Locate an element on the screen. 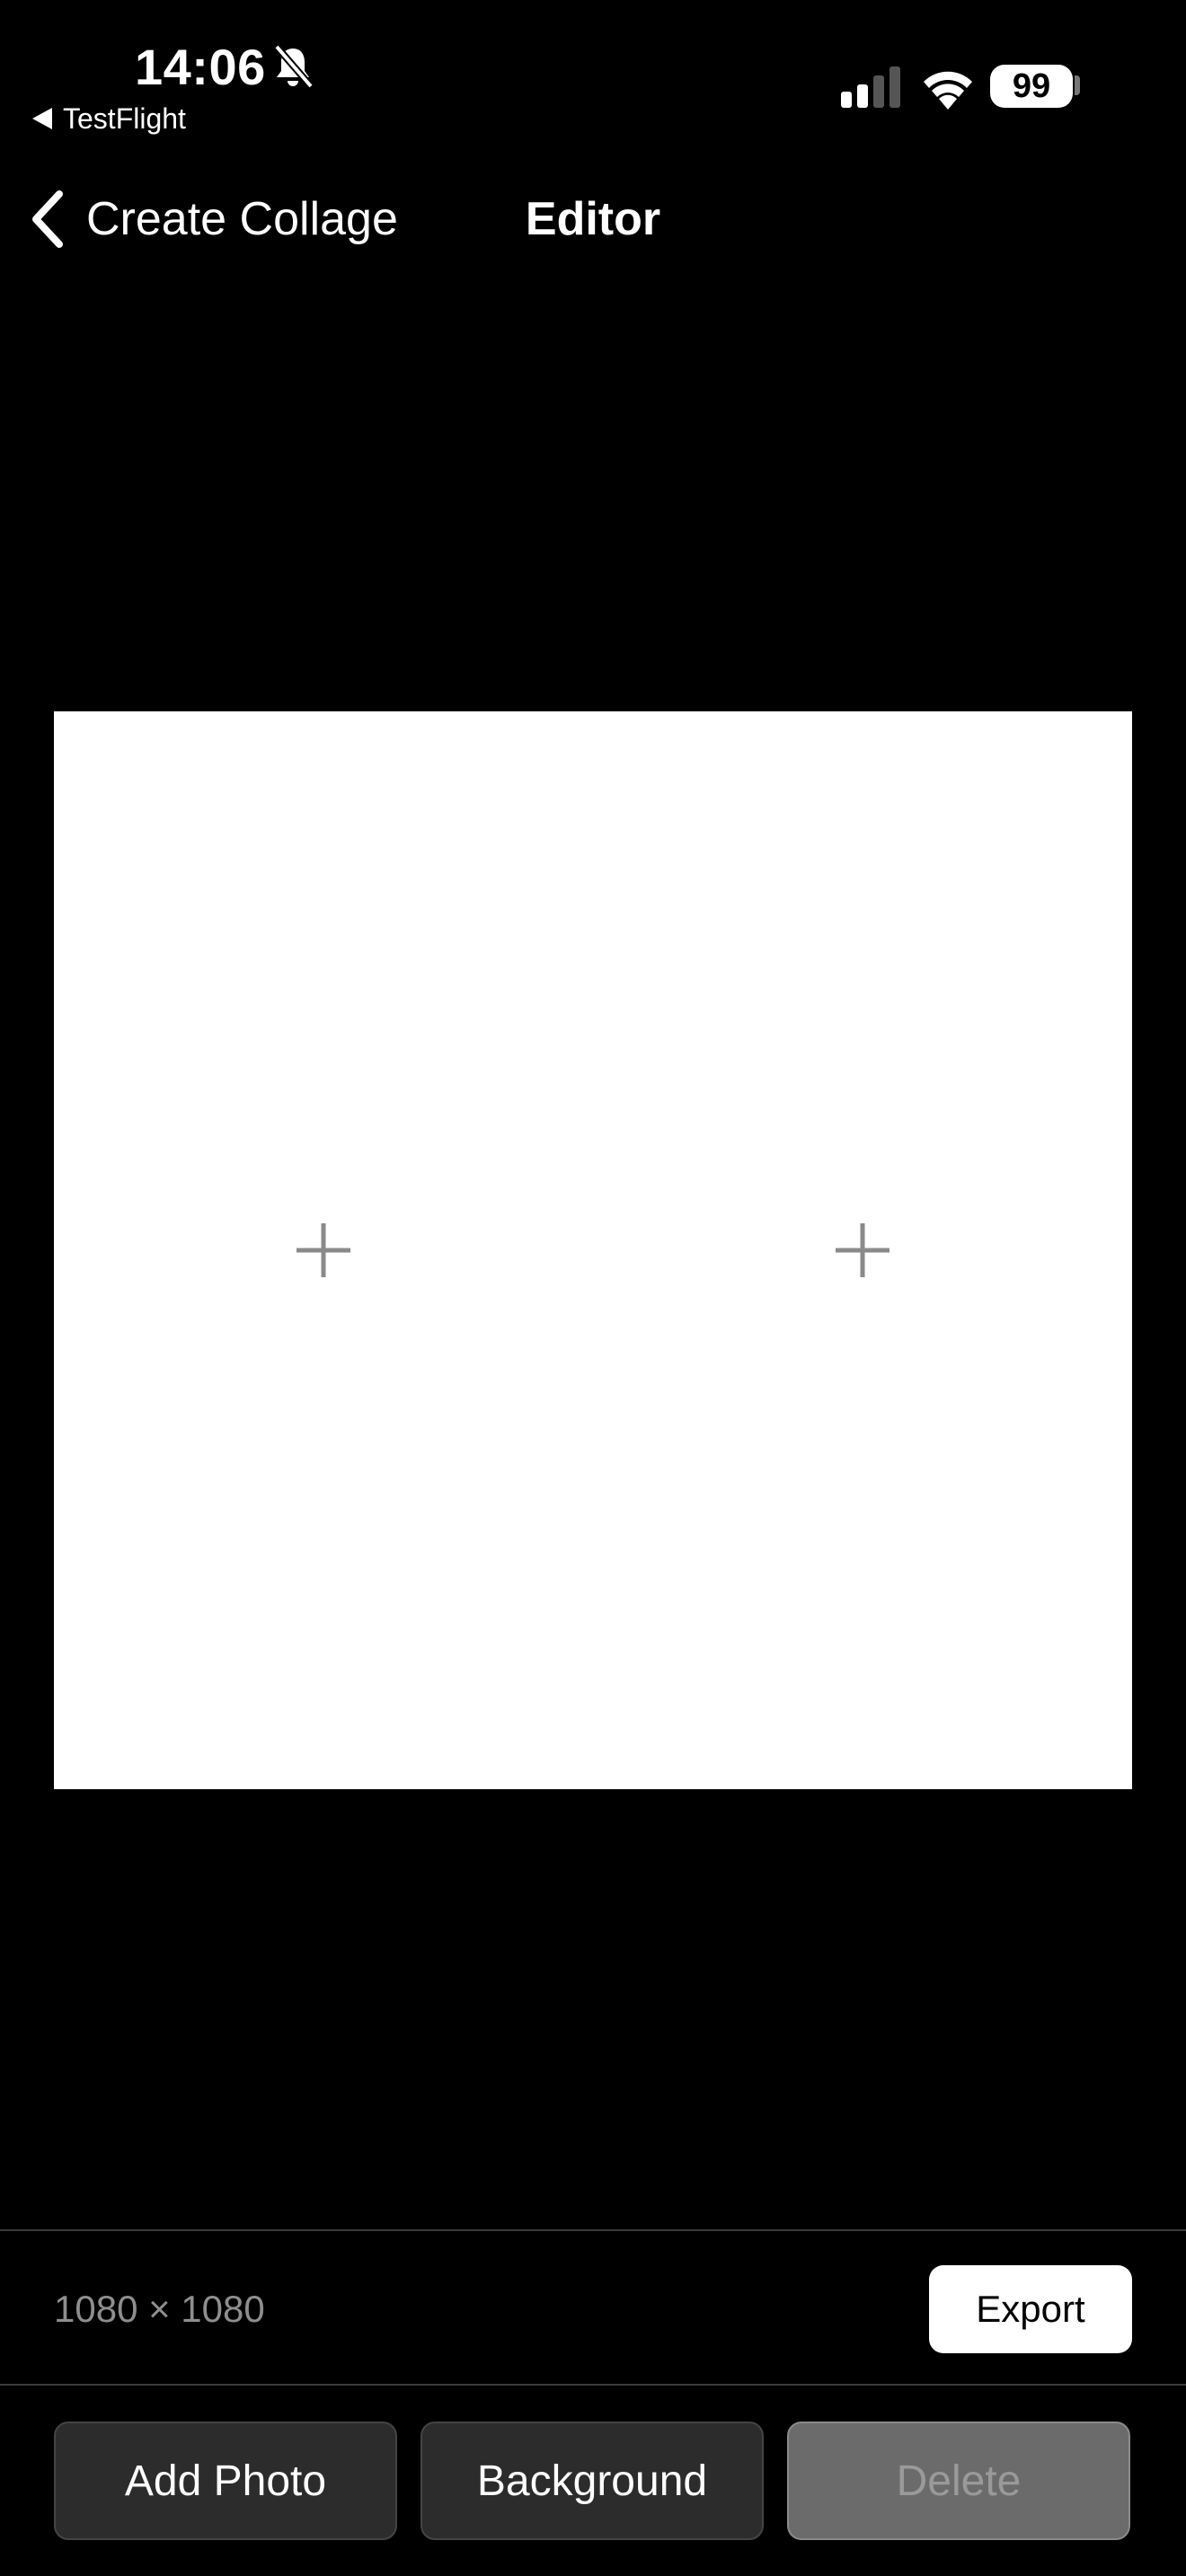  battery-indicator: 99 is located at coordinates (1031, 86).